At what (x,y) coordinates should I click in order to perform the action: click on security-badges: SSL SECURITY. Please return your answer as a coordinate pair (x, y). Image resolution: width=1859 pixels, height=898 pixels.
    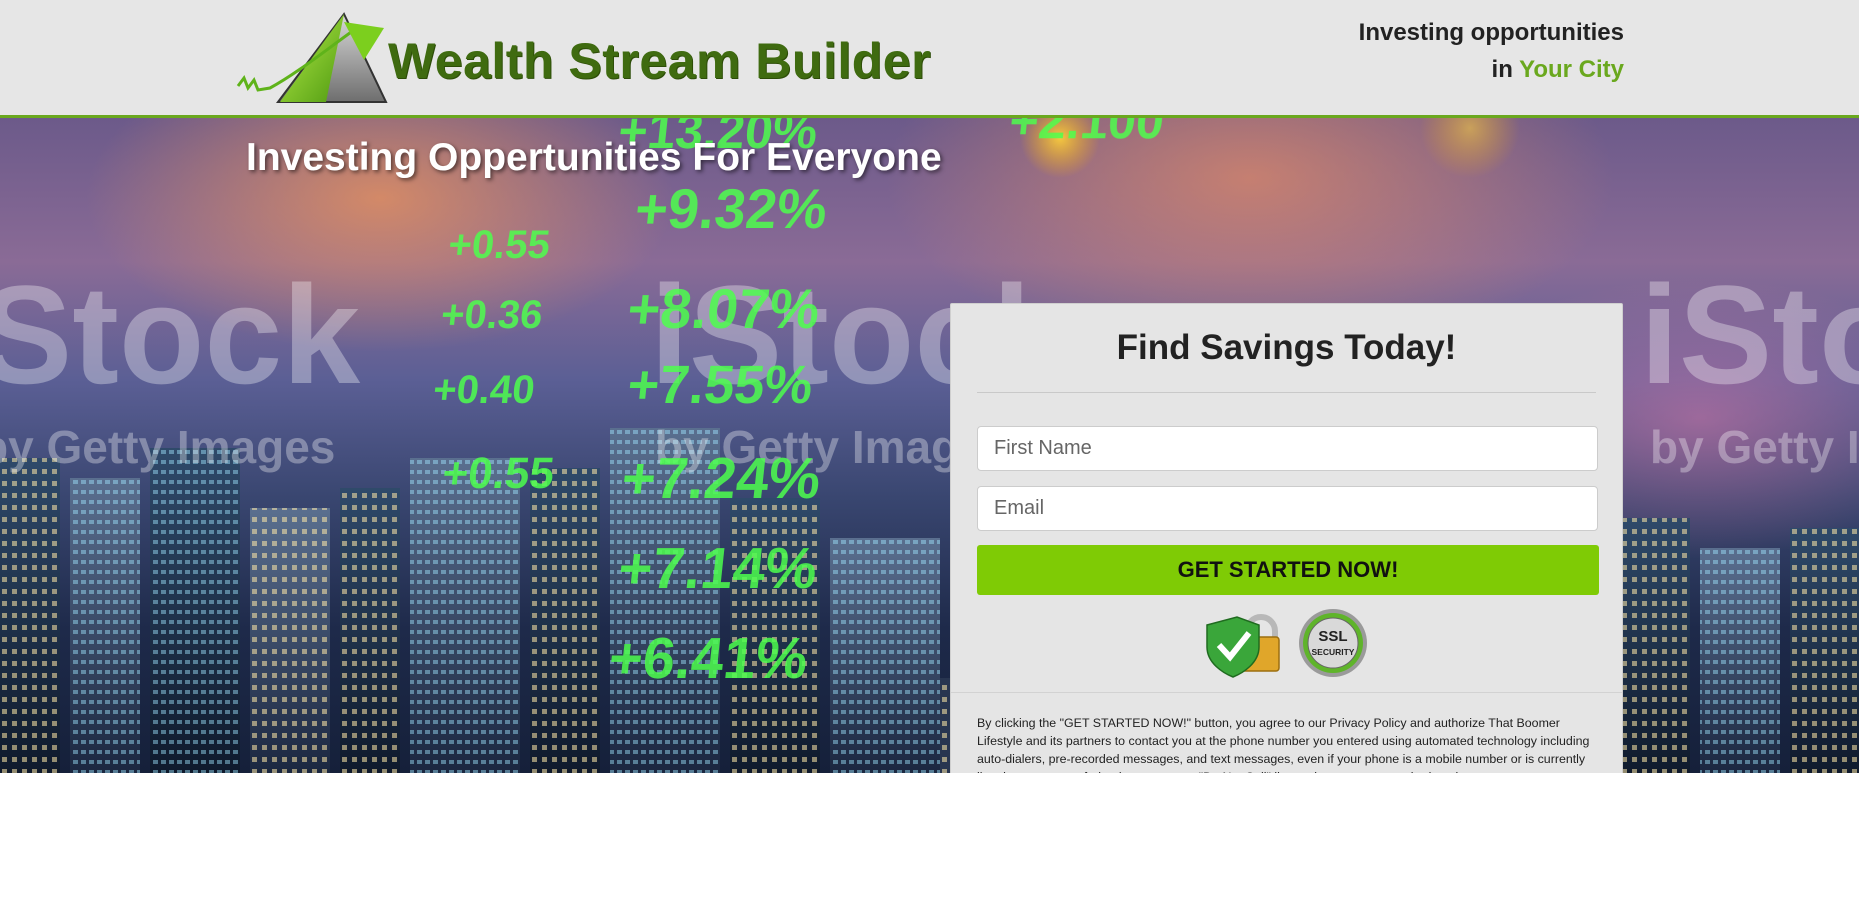
    Looking at the image, I should click on (1293, 643).